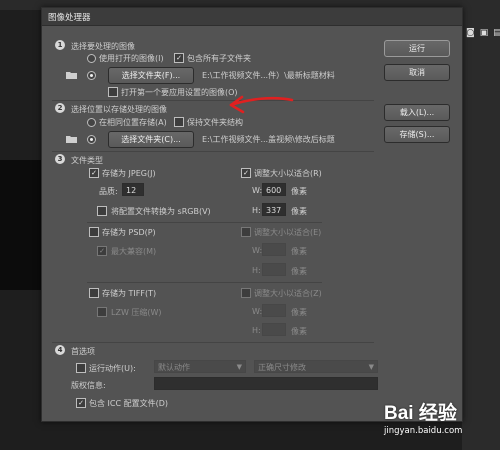 Image resolution: width=500 pixels, height=450 pixels. Describe the element at coordinates (133, 189) in the screenshot. I see `quality-input: 12` at that location.